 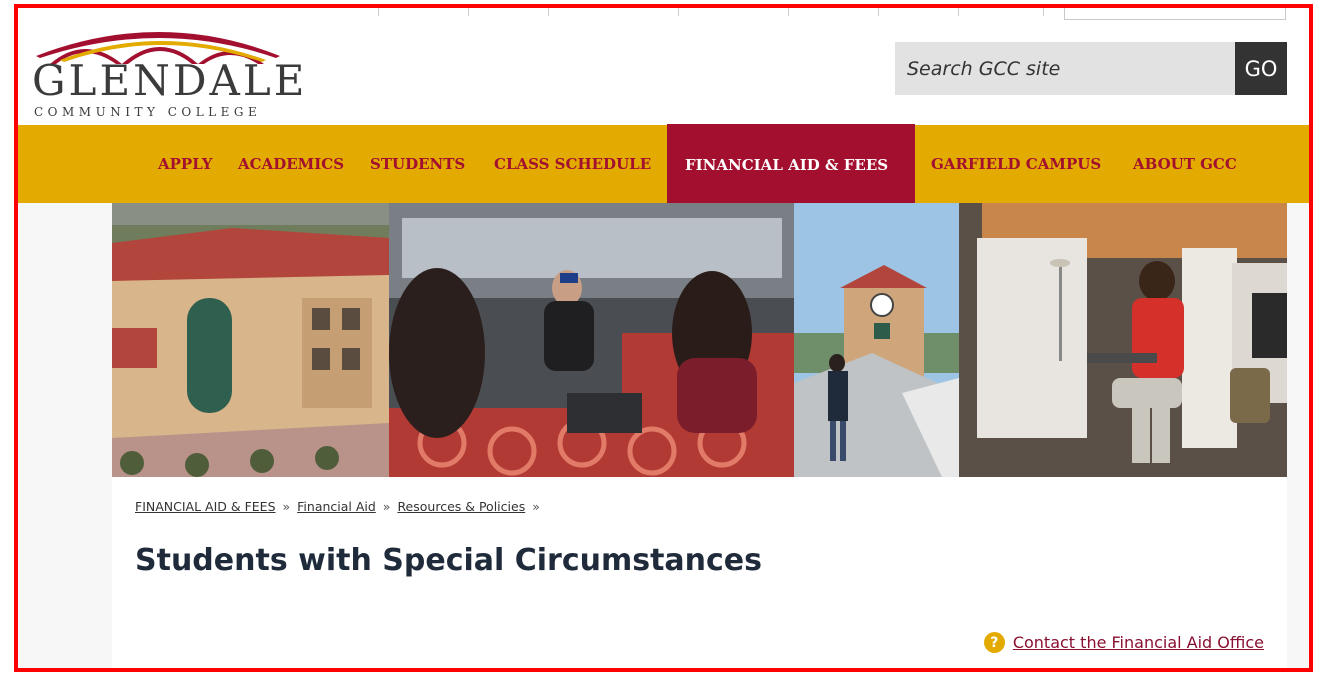 I want to click on utility-links-strip, so click(x=728, y=12).